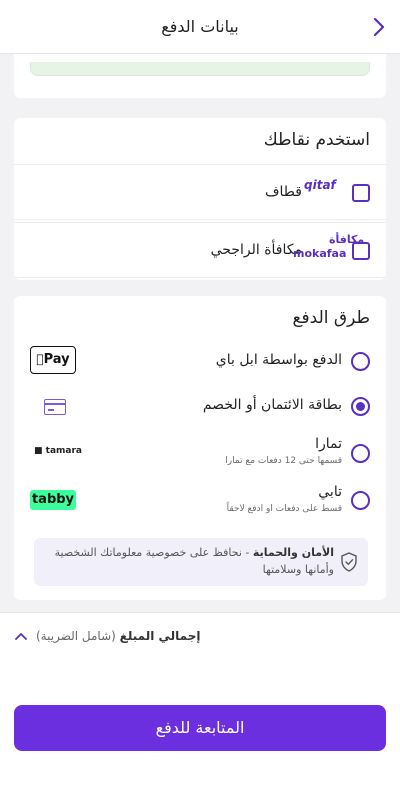 This screenshot has height=789, width=400. What do you see at coordinates (55, 407) in the screenshot?
I see `credit-card-icon` at bounding box center [55, 407].